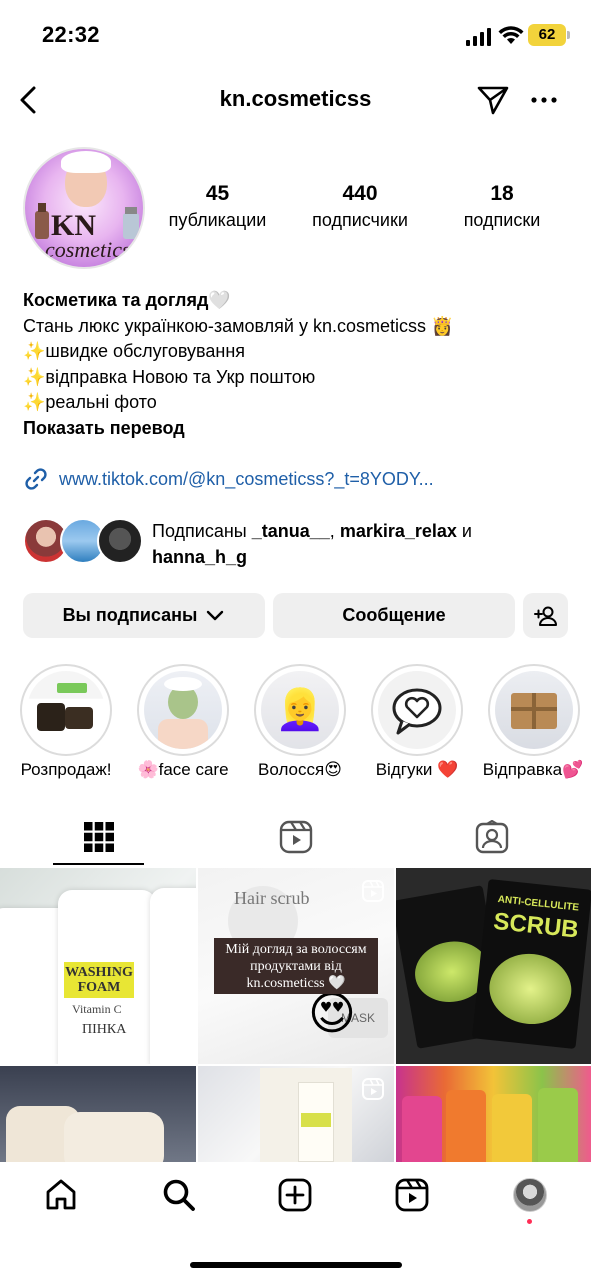 This screenshot has width=591, height=1280. I want to click on post-jar-graphic, so click(114, 1137).